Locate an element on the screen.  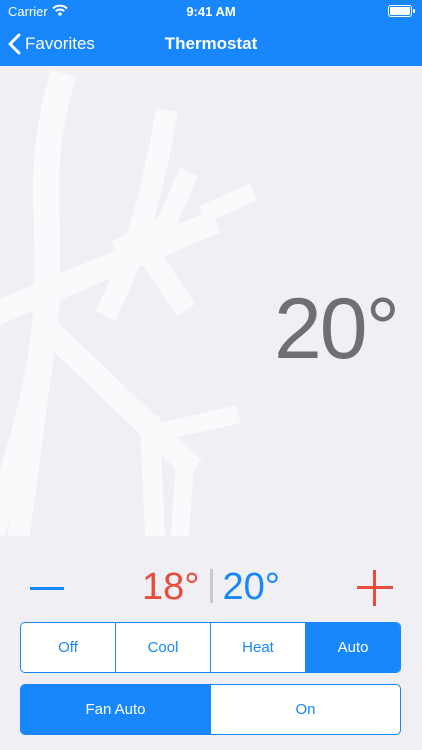
status-bar: Carrier 9:41 AM is located at coordinates (211, 11).